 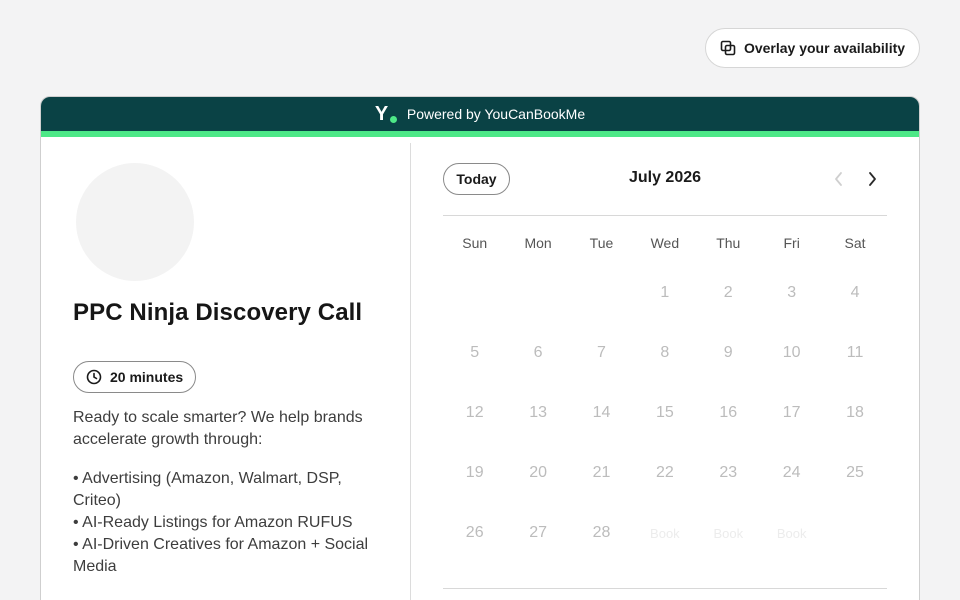 I want to click on calendar-day: 11, so click(x=855, y=352).